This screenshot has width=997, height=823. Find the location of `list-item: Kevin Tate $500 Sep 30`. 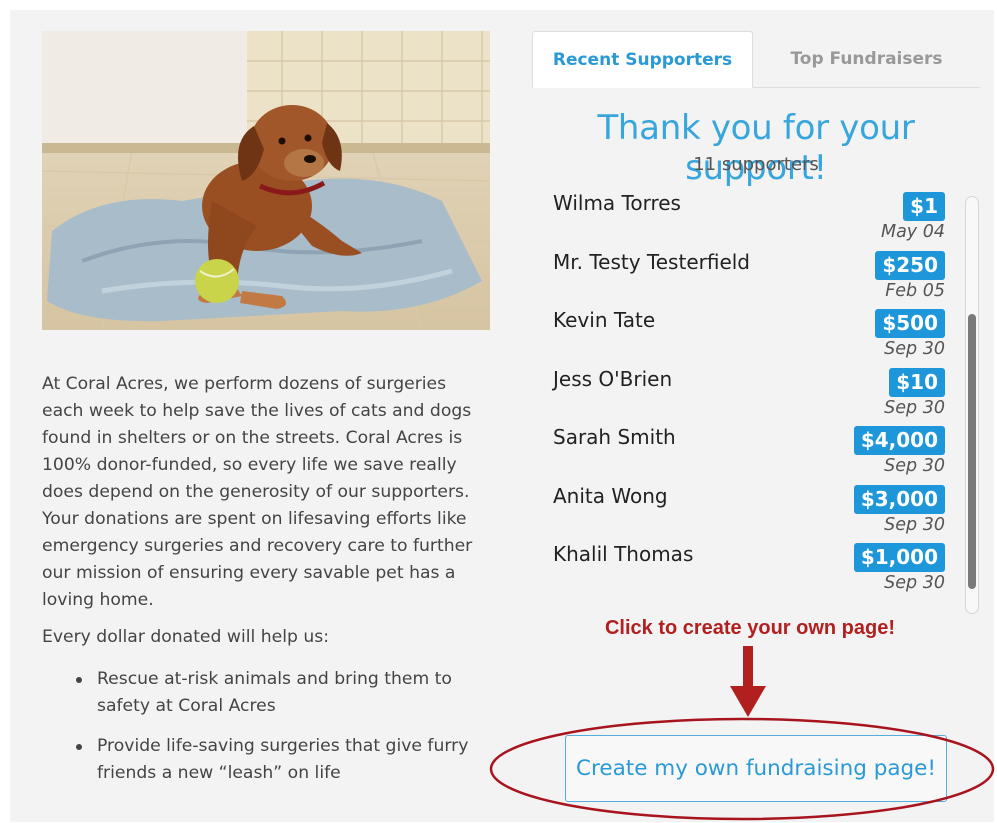

list-item: Kevin Tate $500 Sep 30 is located at coordinates (751, 334).